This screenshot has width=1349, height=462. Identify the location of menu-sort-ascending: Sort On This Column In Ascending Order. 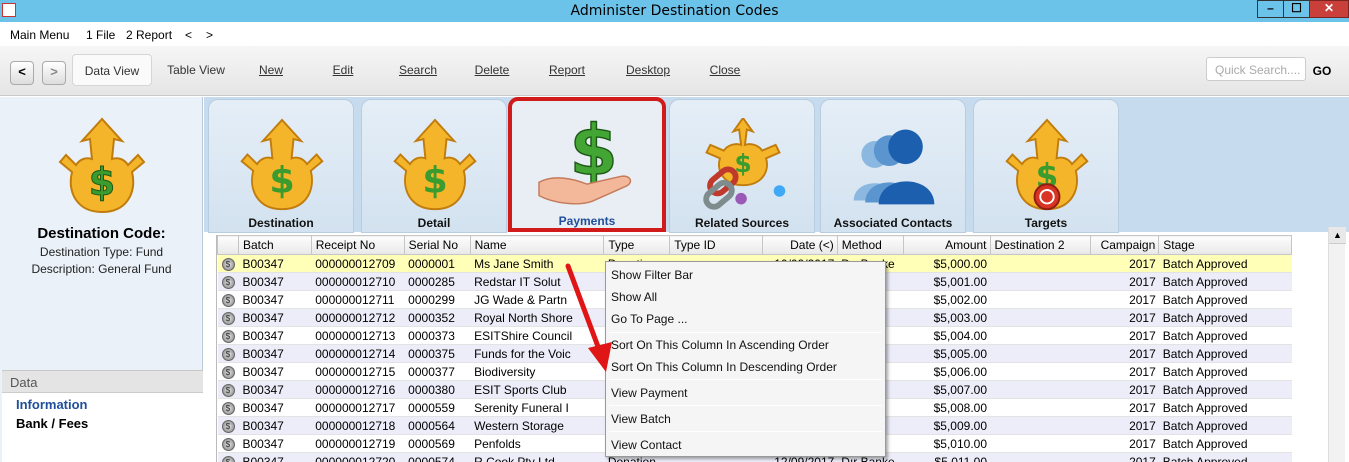
(720, 345).